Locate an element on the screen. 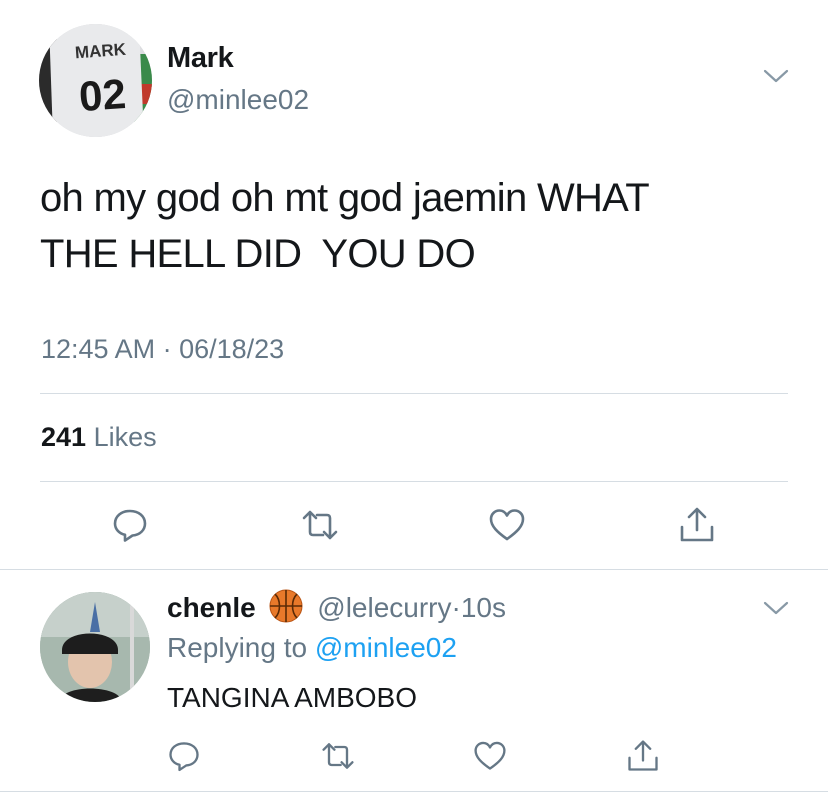  jersey-name: MARK is located at coordinates (100, 51).